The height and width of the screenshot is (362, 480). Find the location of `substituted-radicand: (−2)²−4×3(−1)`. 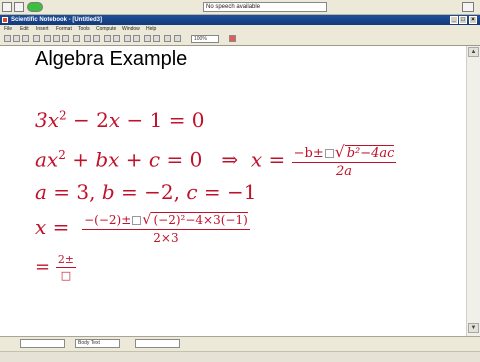

substituted-radicand: (−2)²−4×3(−1) is located at coordinates (199, 219).